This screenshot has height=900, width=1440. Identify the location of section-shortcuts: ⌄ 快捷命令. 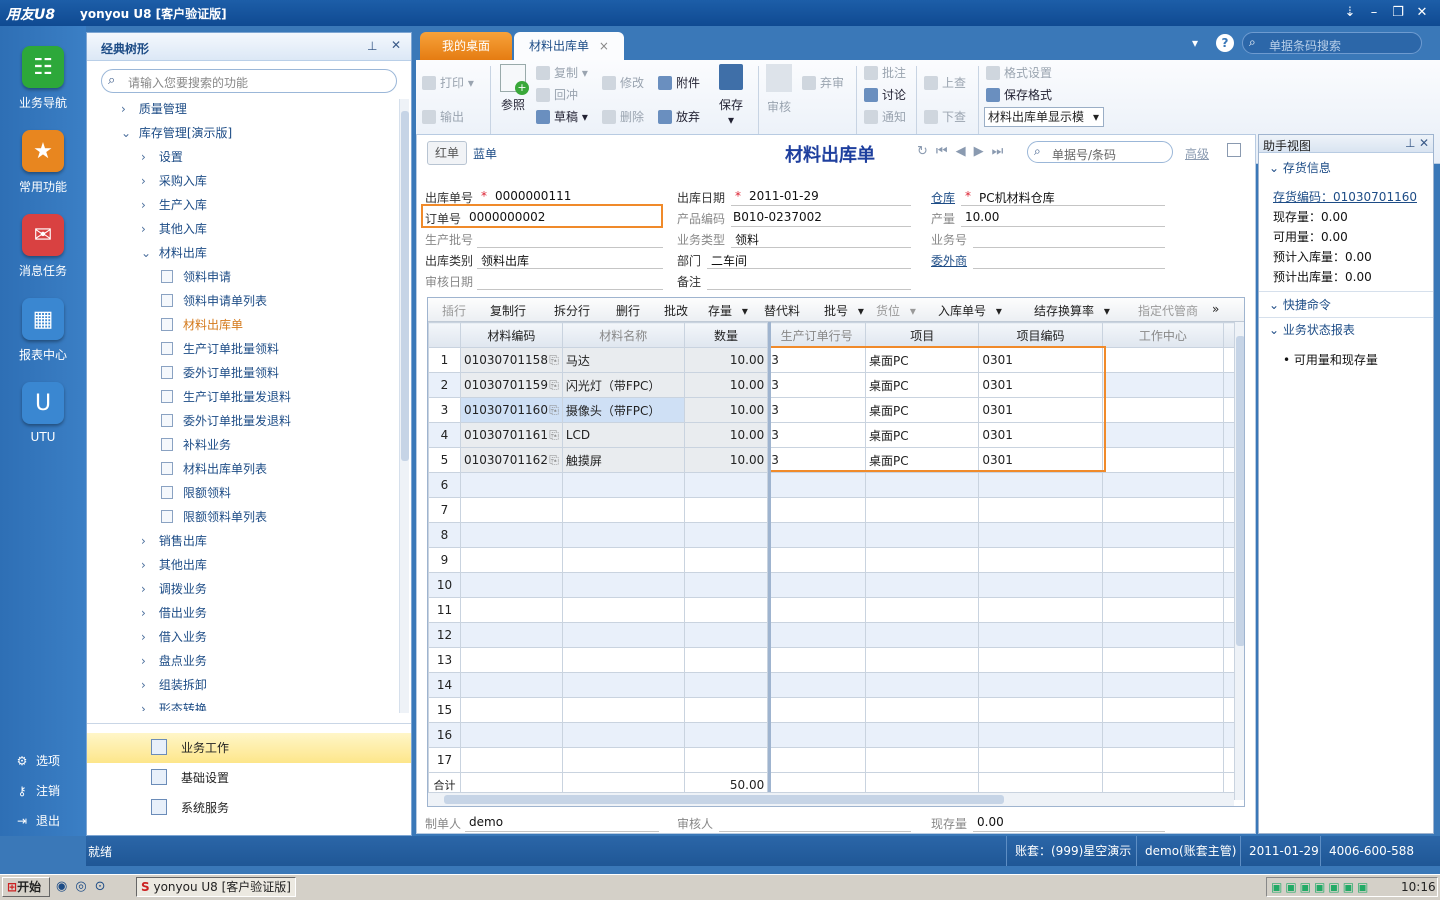
(1300, 304).